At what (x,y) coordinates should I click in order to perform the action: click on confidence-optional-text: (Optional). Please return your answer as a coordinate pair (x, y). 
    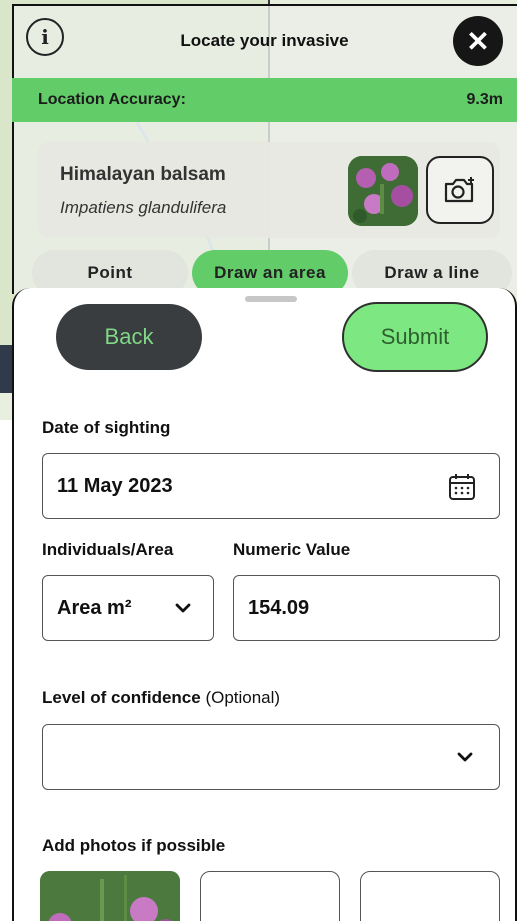
    Looking at the image, I should click on (243, 697).